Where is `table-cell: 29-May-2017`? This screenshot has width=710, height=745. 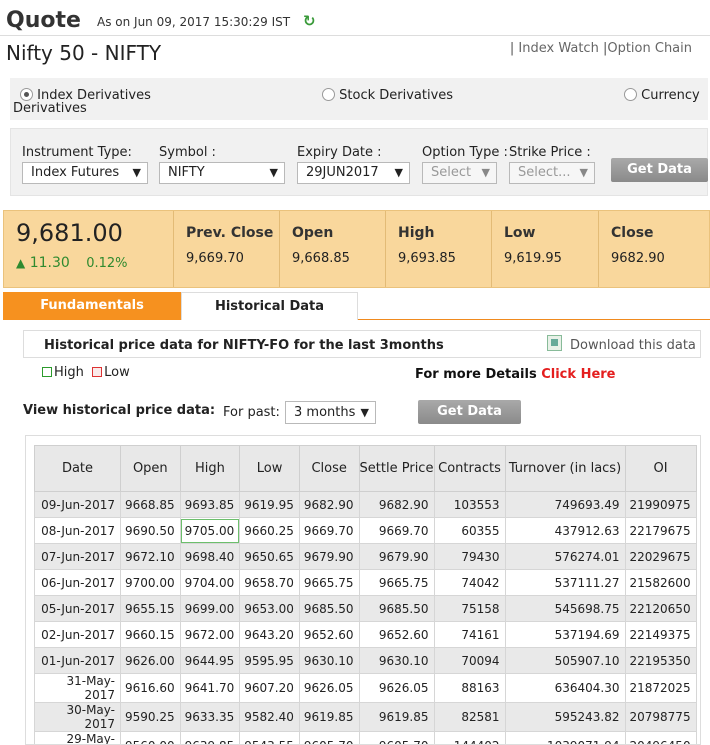 table-cell: 29-May-2017 is located at coordinates (77, 737).